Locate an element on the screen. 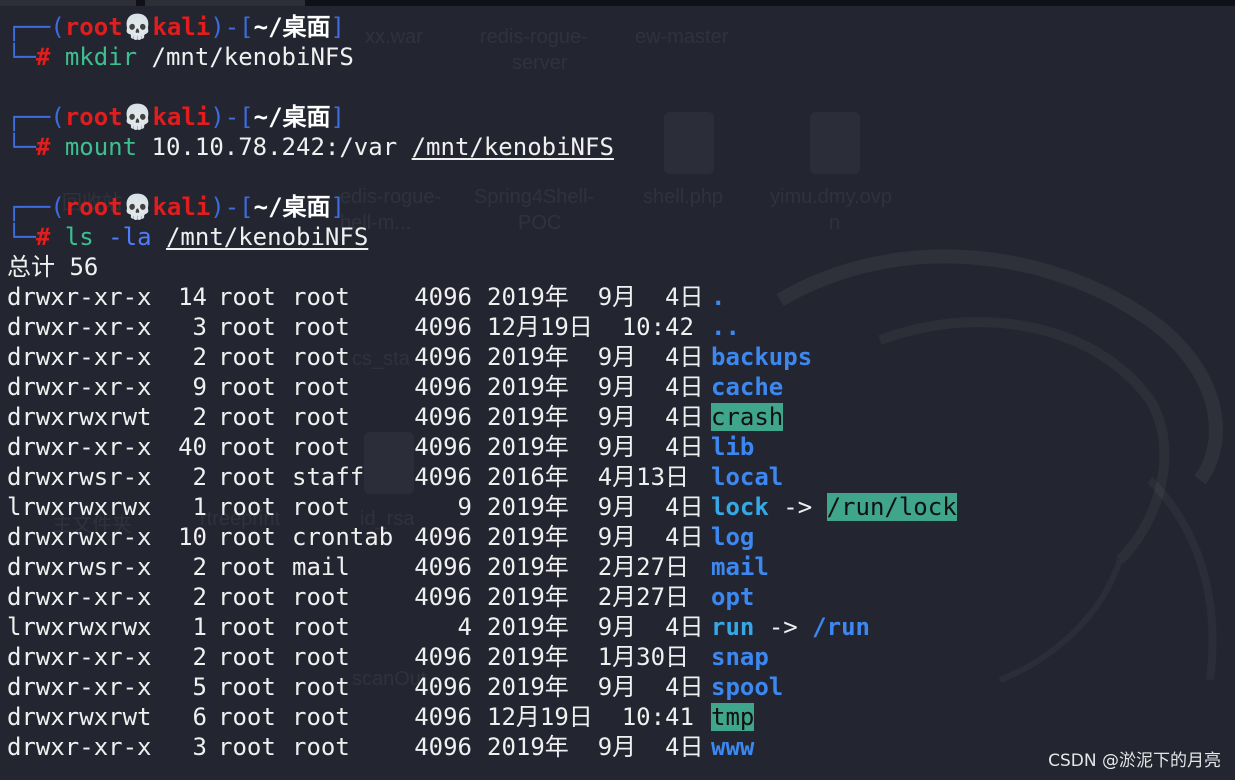 The image size is (1235, 780). command-arg: 10.10.78.242:/var is located at coordinates (274, 147).